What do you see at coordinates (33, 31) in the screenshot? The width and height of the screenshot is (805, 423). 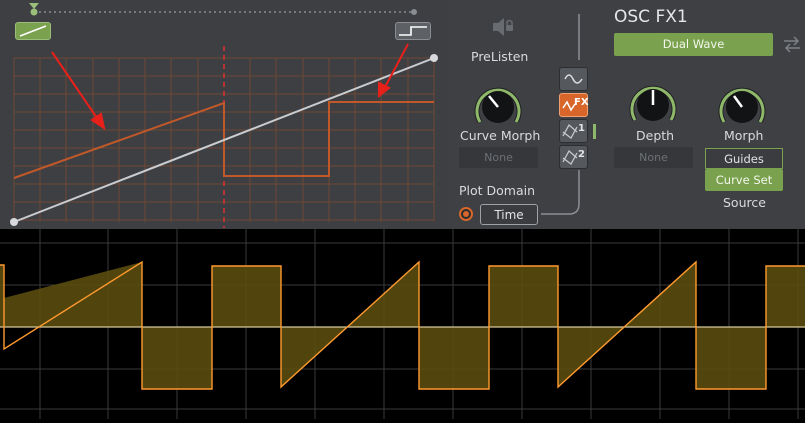 I see `linear-morph-button` at bounding box center [33, 31].